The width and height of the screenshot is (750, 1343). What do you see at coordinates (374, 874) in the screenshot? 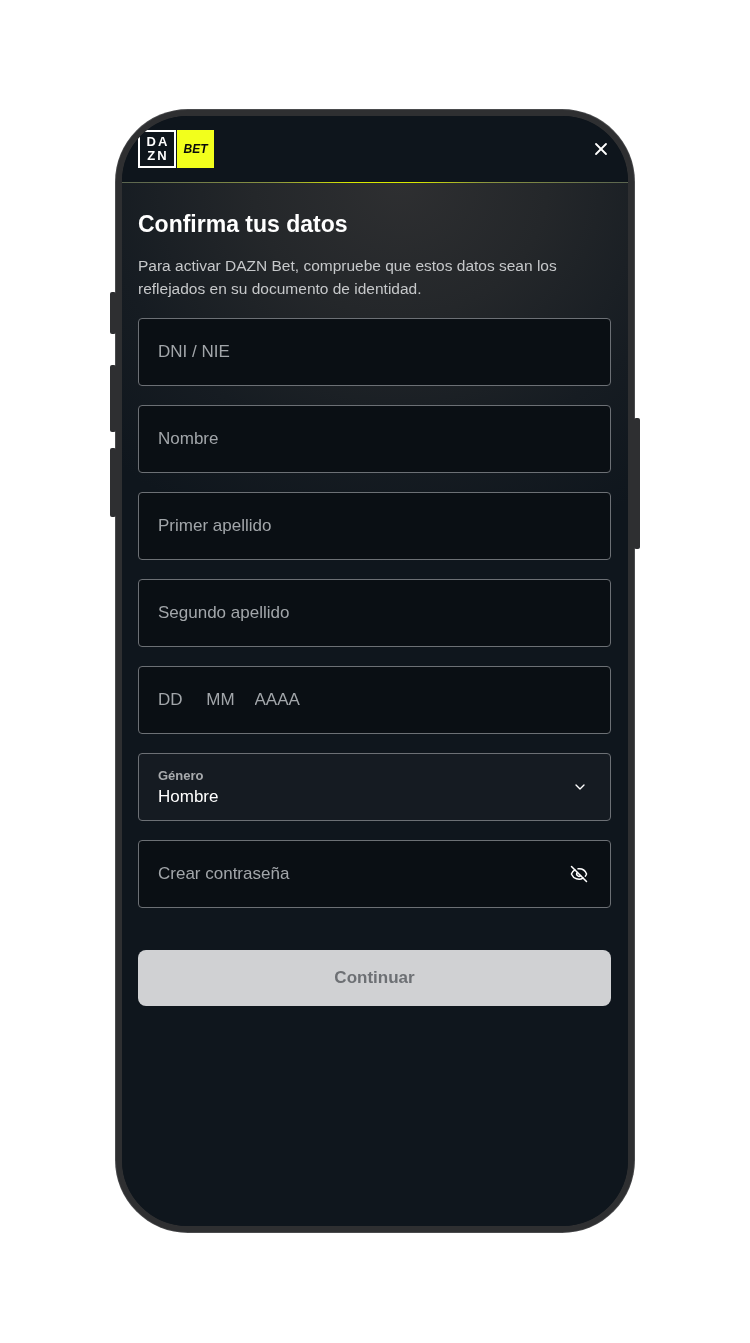
I see `password-field: Crear contraseña` at bounding box center [374, 874].